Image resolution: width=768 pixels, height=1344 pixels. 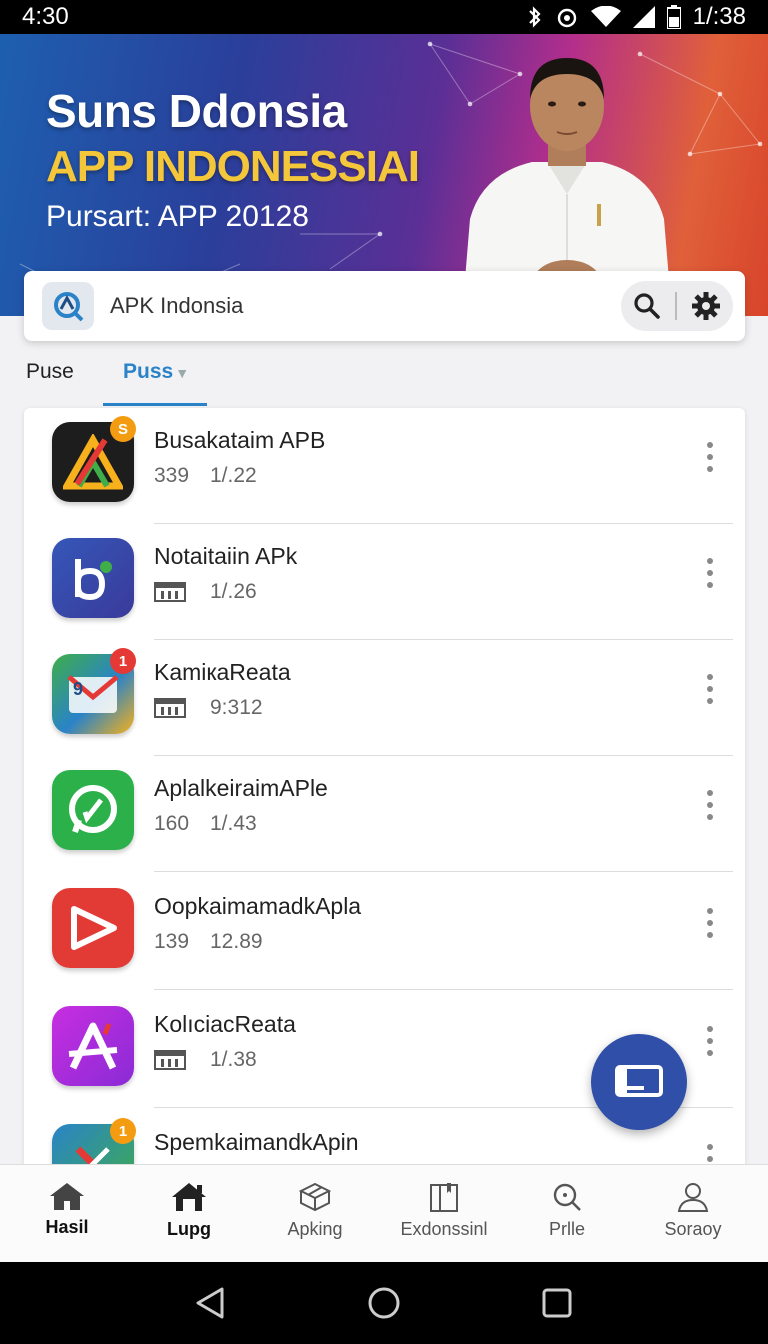 I want to click on app-rating: 339, so click(x=172, y=475).